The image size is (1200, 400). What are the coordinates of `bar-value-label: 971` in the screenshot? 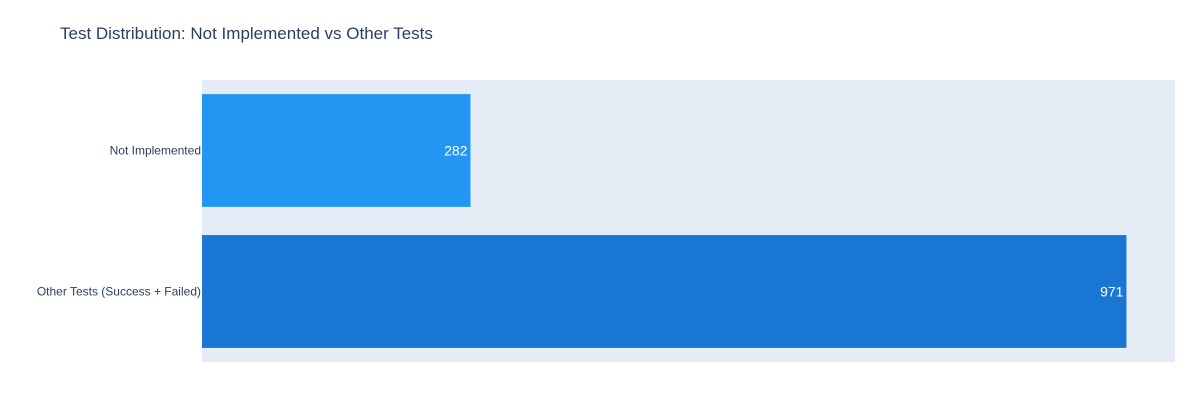 It's located at (1112, 292).